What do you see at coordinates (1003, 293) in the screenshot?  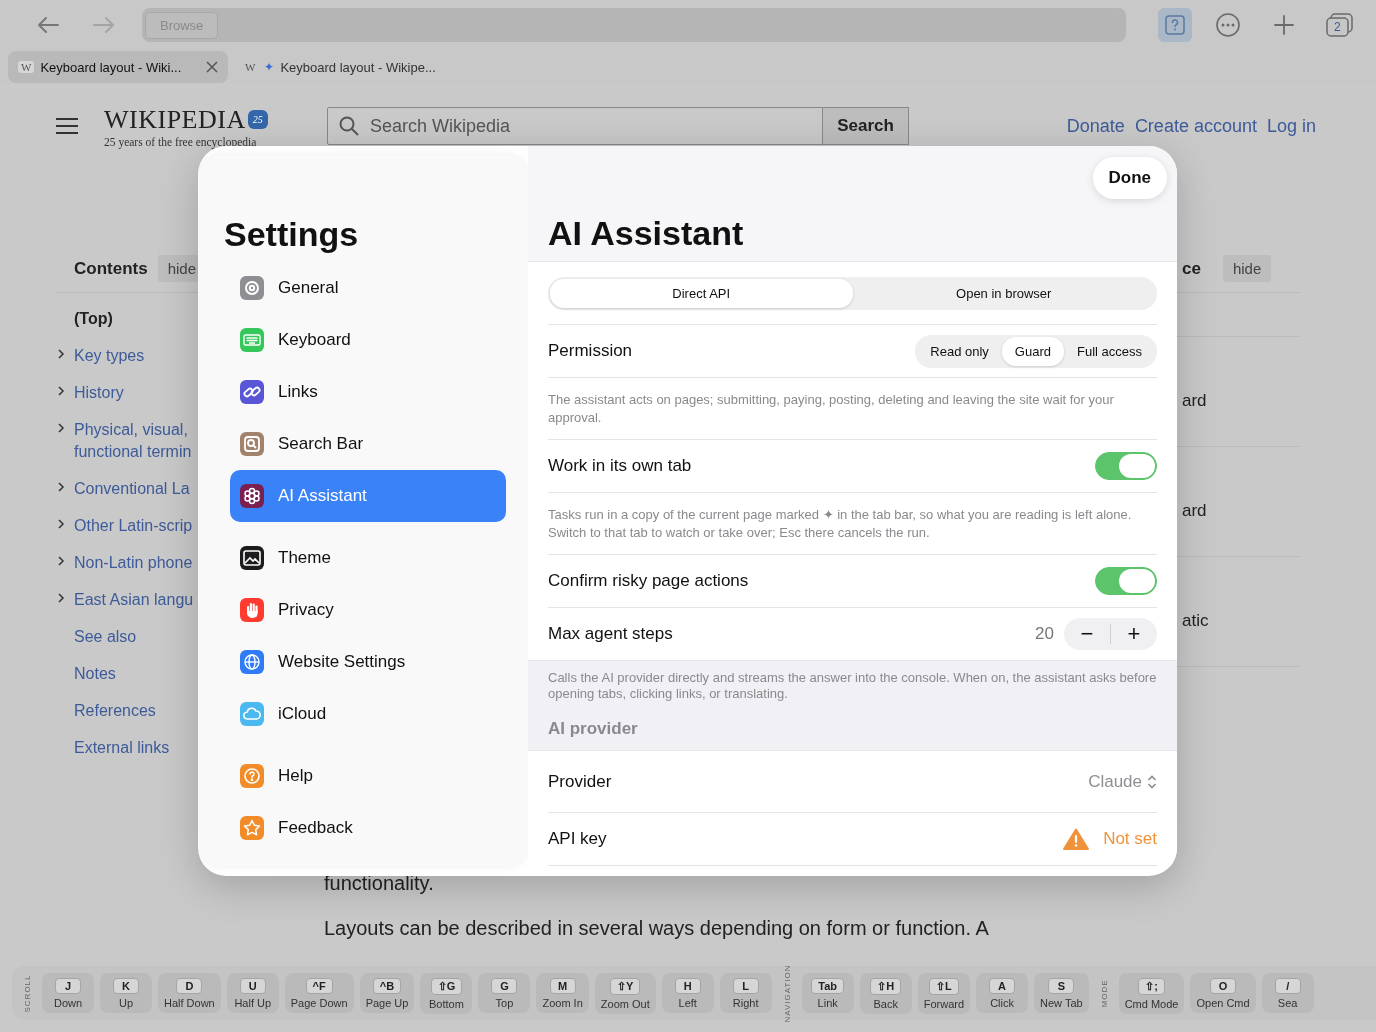 I see `mode-option: Open in browser` at bounding box center [1003, 293].